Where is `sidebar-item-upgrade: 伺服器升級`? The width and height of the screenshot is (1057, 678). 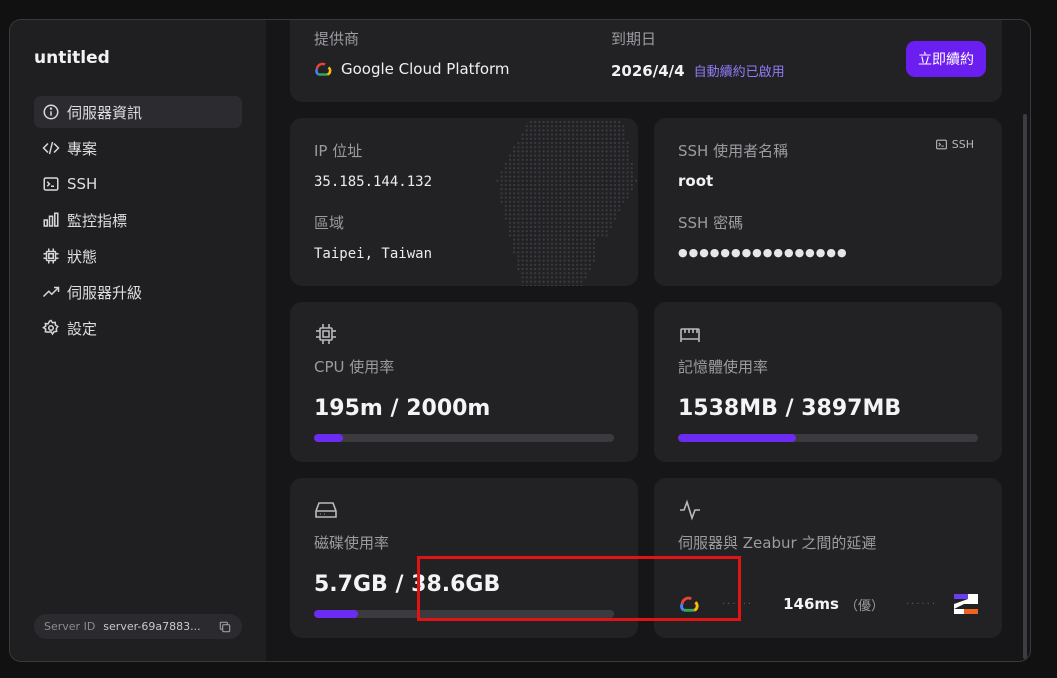 sidebar-item-upgrade: 伺服器升級 is located at coordinates (138, 292).